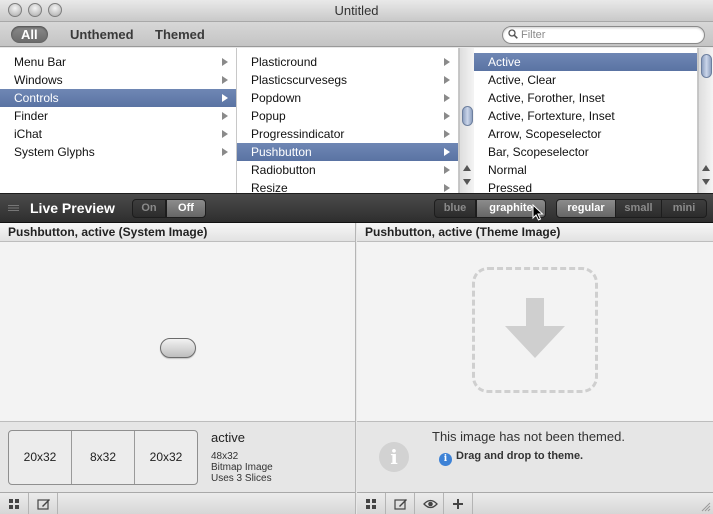  I want to click on left-bottom-bar, so click(177, 503).